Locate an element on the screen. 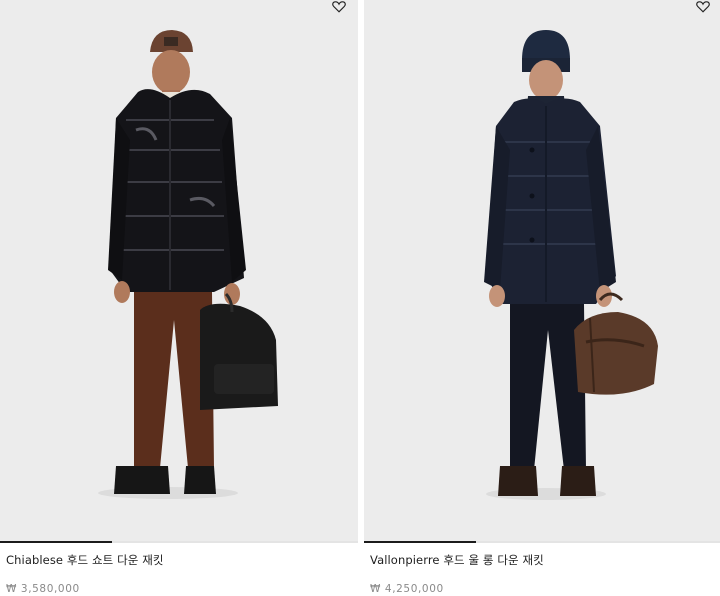 This screenshot has height=596, width=720. product-price: ₩ 3,580,000 is located at coordinates (43, 589).